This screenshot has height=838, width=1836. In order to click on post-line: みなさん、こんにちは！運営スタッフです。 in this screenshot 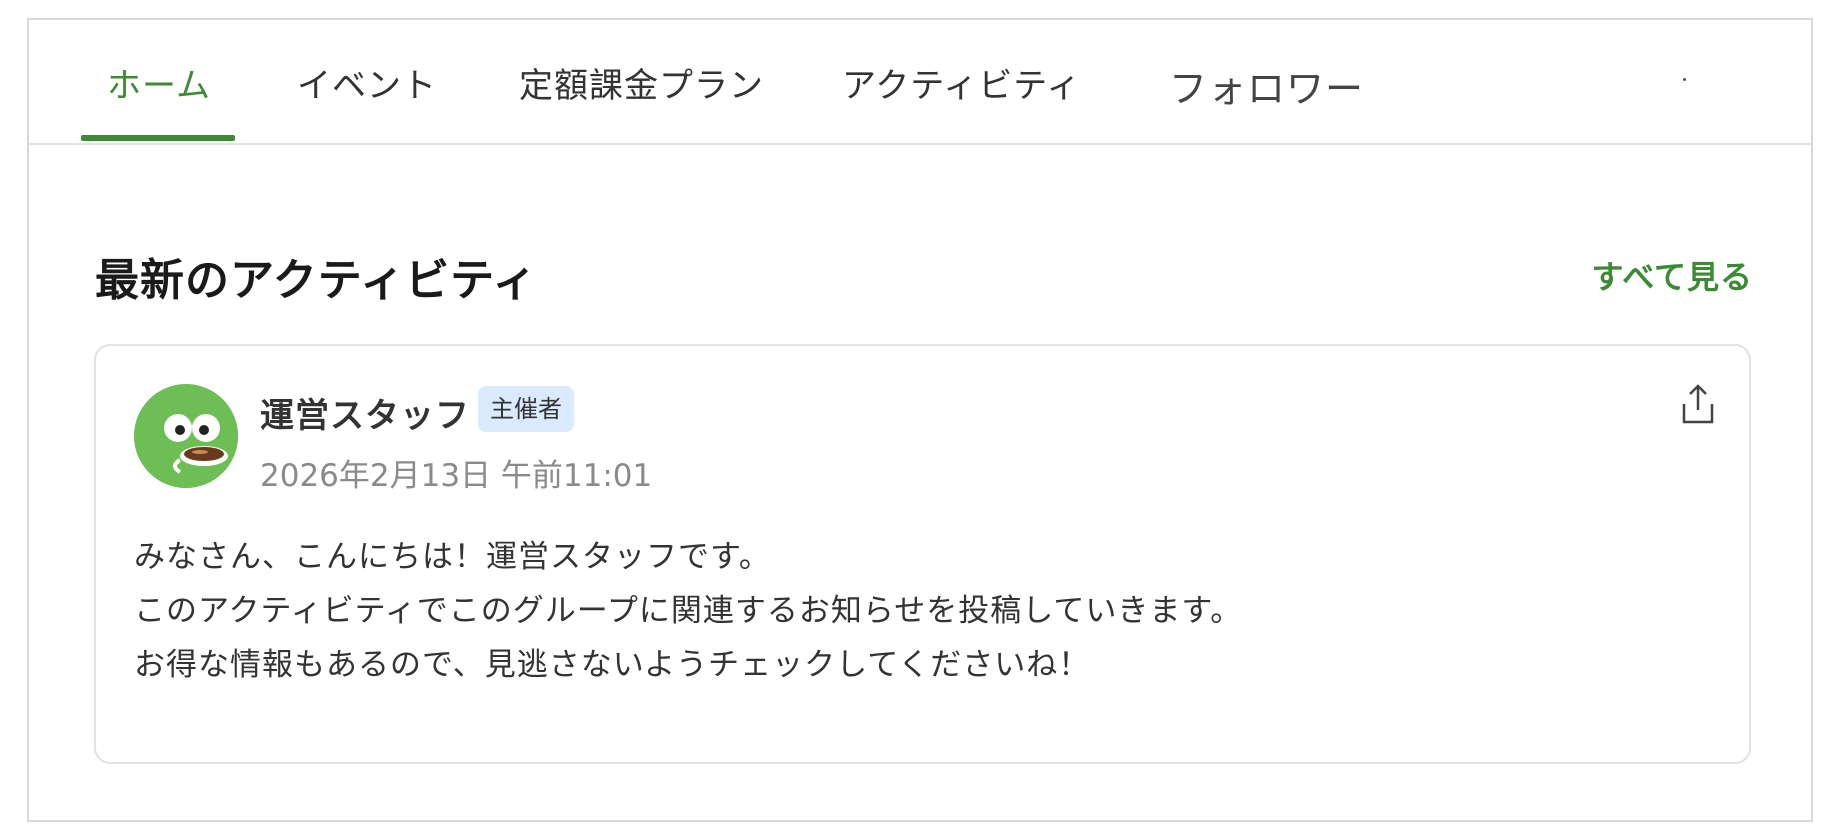, I will do `click(452, 557)`.